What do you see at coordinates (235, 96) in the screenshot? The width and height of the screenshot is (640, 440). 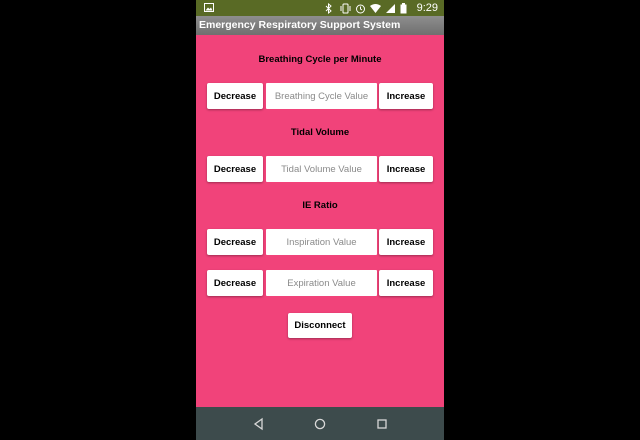 I see `breathing-decrease-button: Decrease` at bounding box center [235, 96].